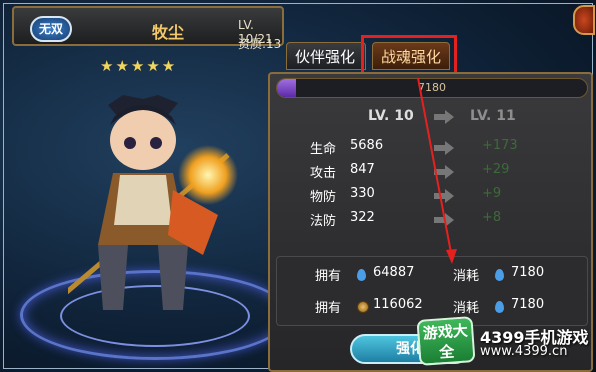  I want to click on tab-partner-enhance: 伙伴强化, so click(326, 56).